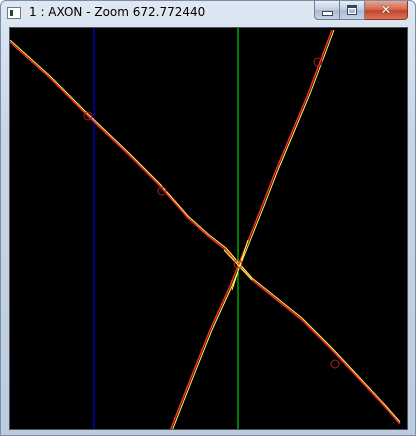  I want to click on window-app-icon, so click(14, 13).